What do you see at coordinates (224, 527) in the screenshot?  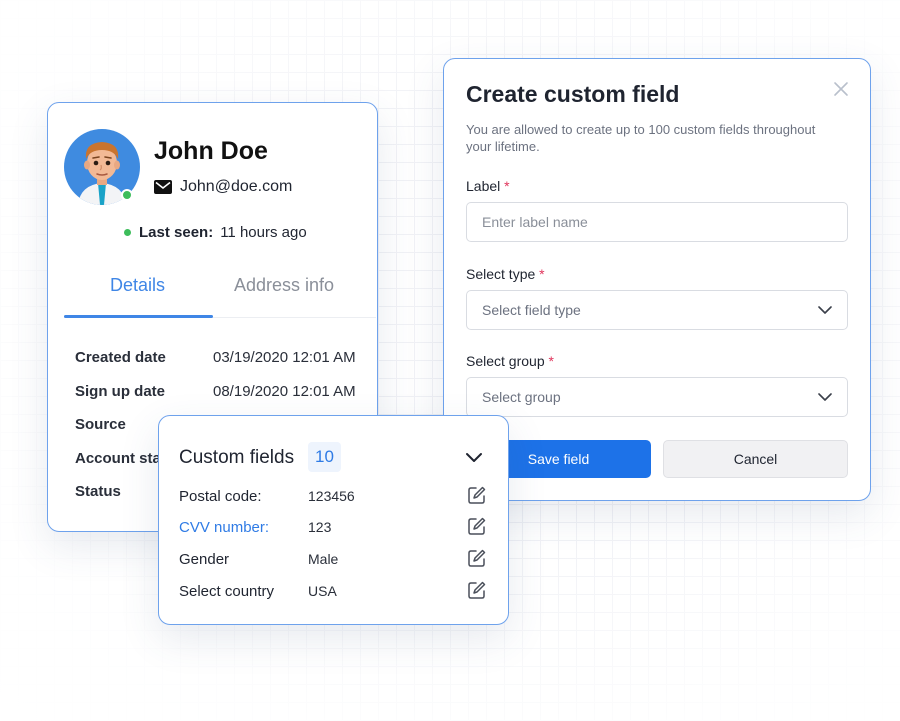 I see `custom-field-label: CVV number:` at bounding box center [224, 527].